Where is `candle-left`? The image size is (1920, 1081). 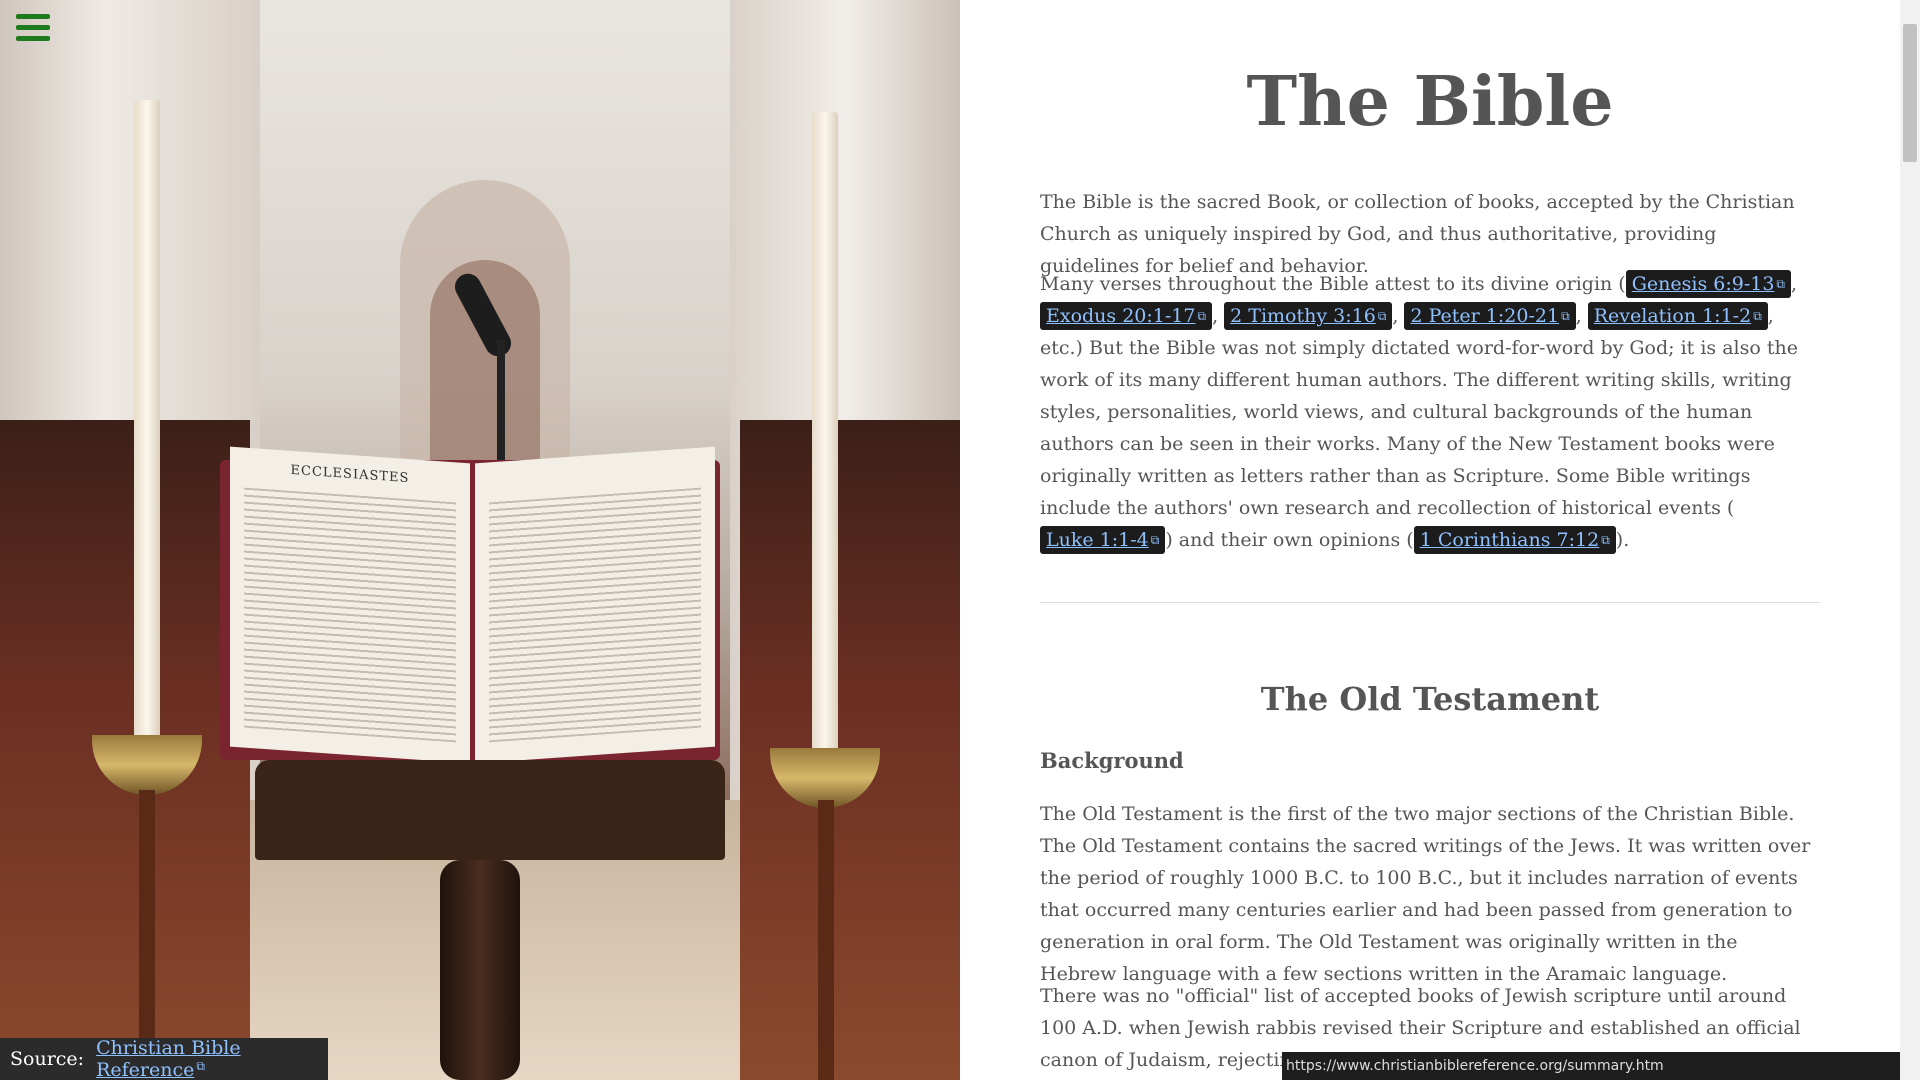 candle-left is located at coordinates (147, 420).